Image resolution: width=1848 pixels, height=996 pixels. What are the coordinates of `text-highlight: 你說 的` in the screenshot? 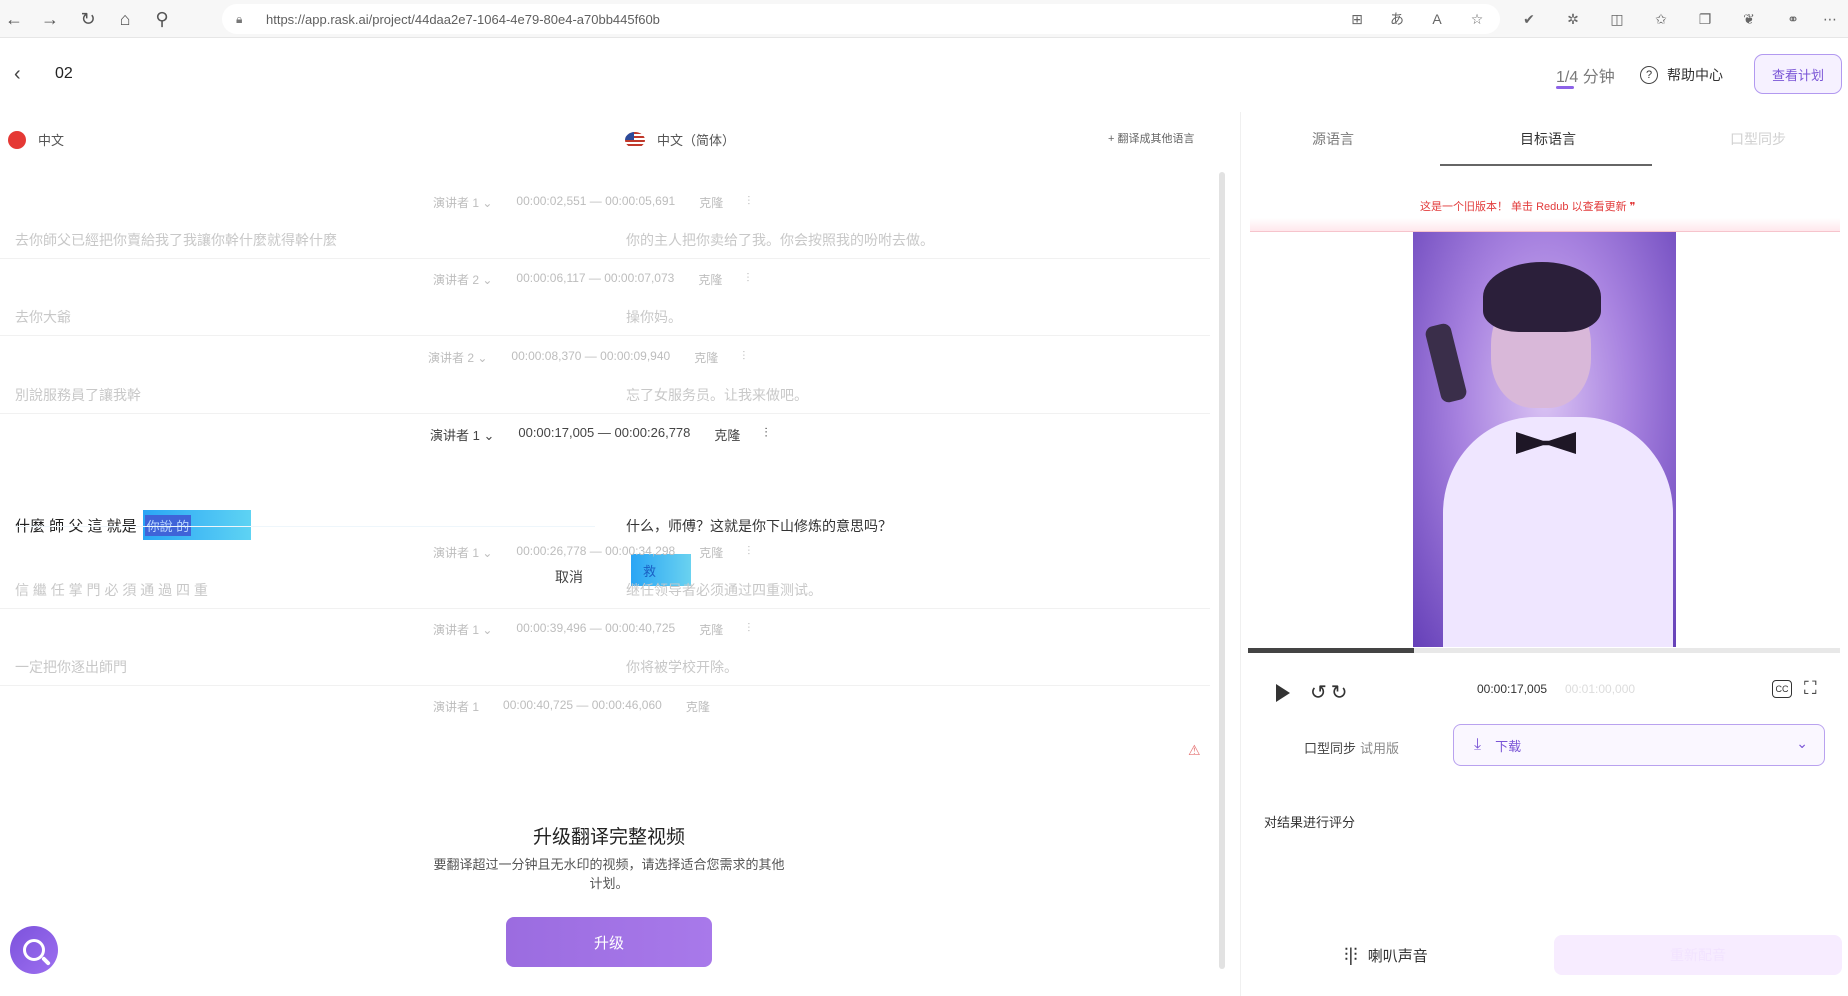 It's located at (196, 525).